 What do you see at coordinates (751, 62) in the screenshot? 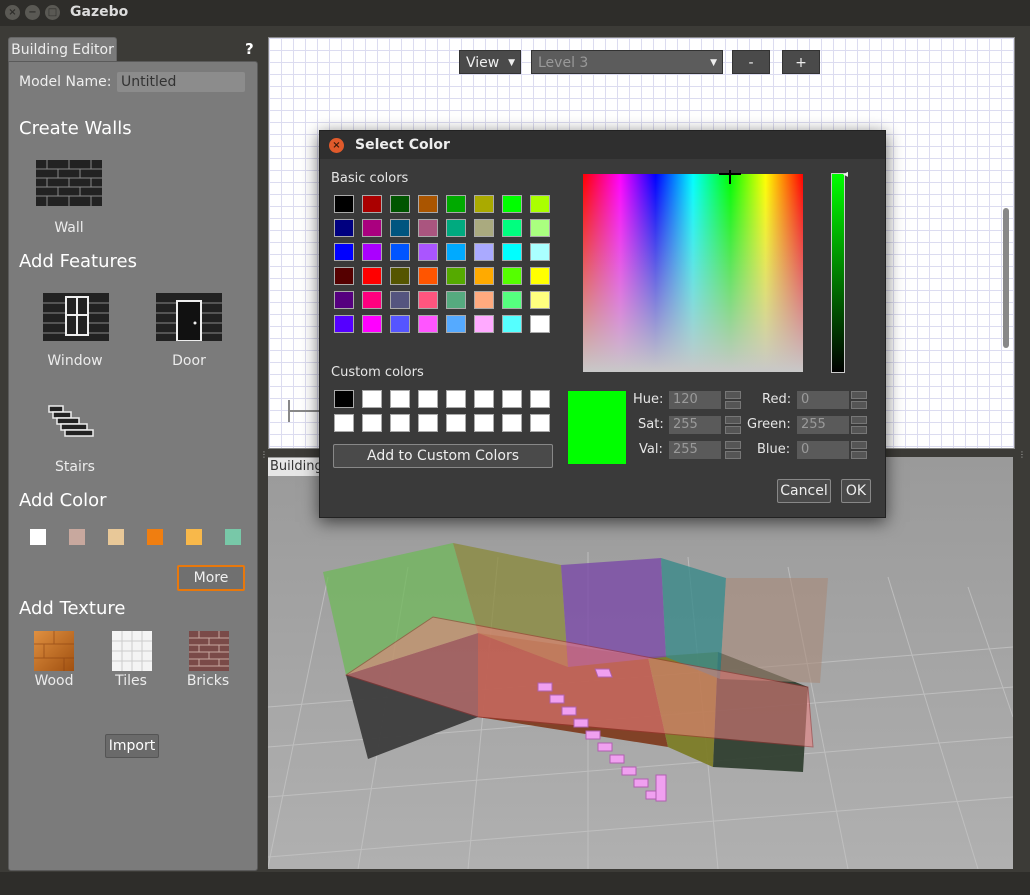
I see `remove-level-button: -` at bounding box center [751, 62].